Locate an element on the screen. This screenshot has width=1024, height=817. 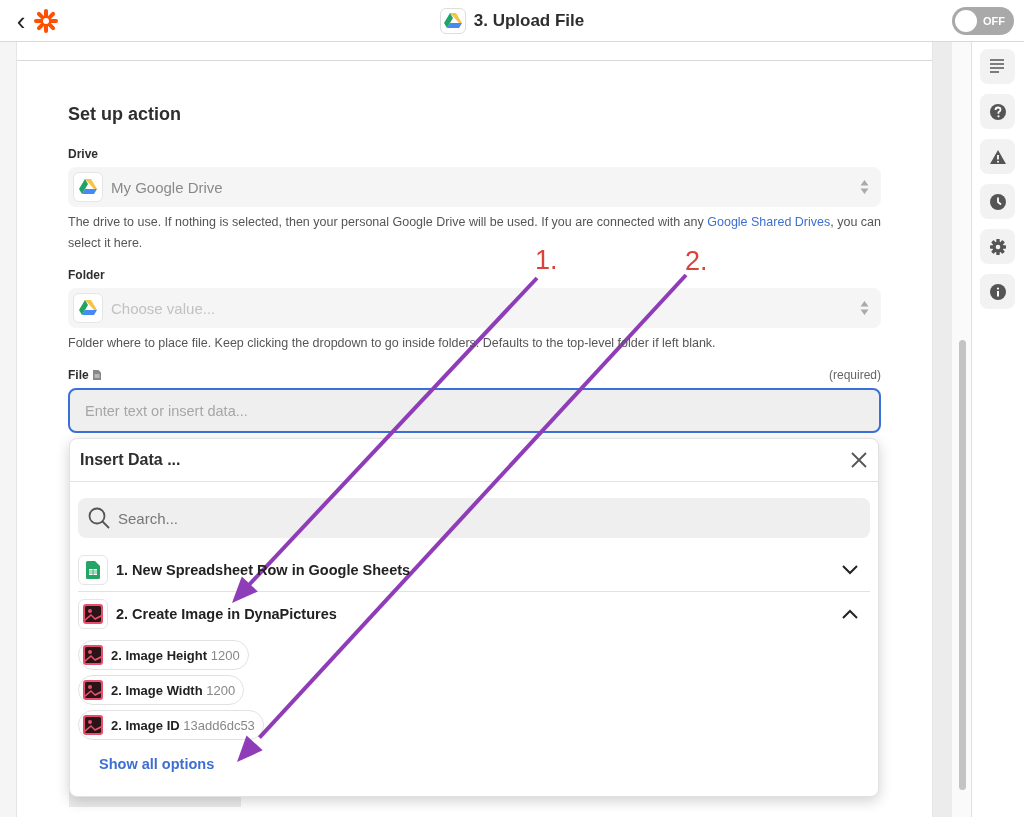
chevron-down-icon is located at coordinates (850, 569).